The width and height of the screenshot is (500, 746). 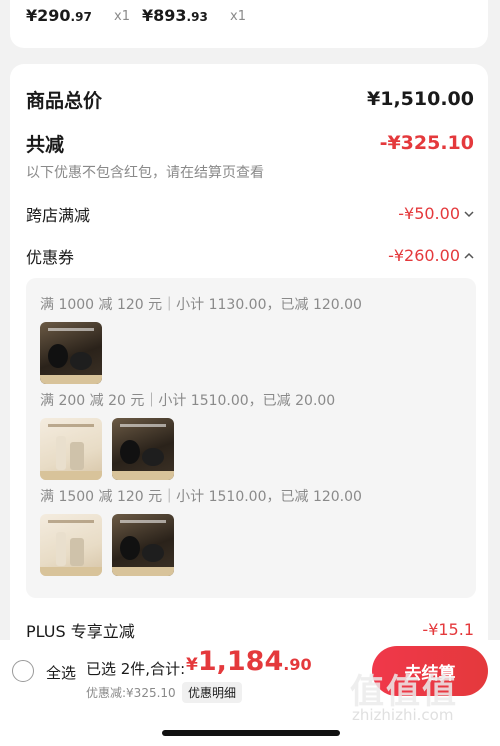 I want to click on home-indicator, so click(x=251, y=733).